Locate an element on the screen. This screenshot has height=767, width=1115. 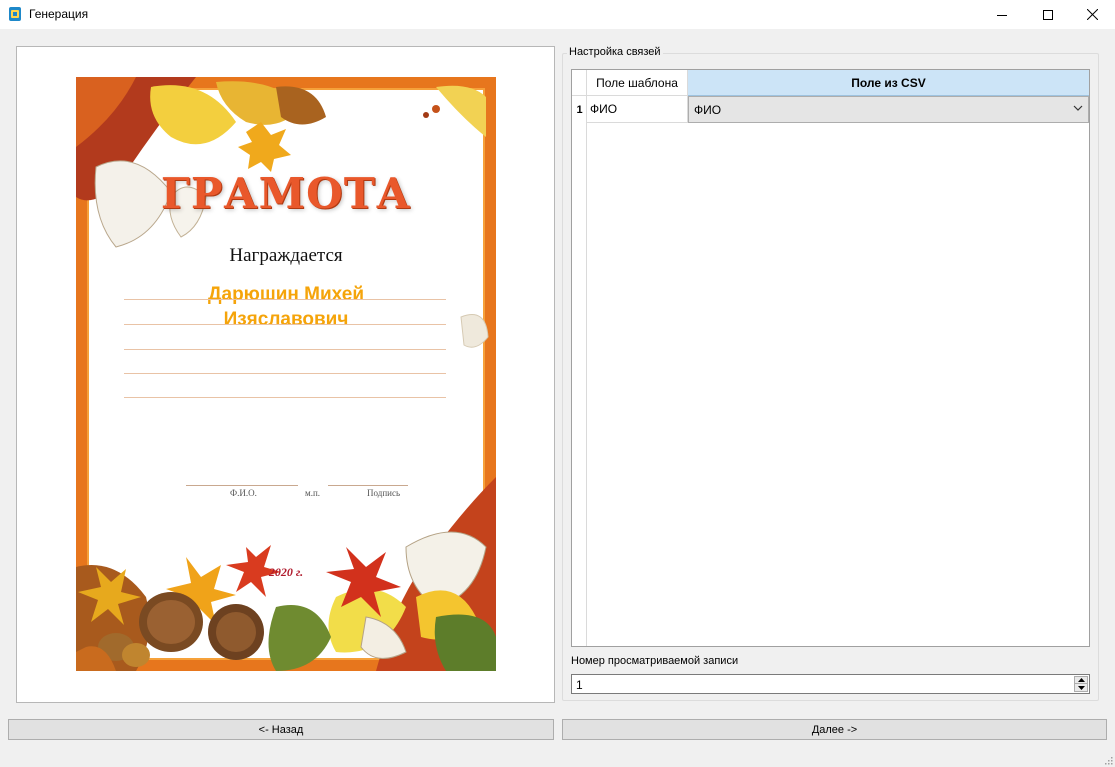
next-button: Далее -> is located at coordinates (834, 729).